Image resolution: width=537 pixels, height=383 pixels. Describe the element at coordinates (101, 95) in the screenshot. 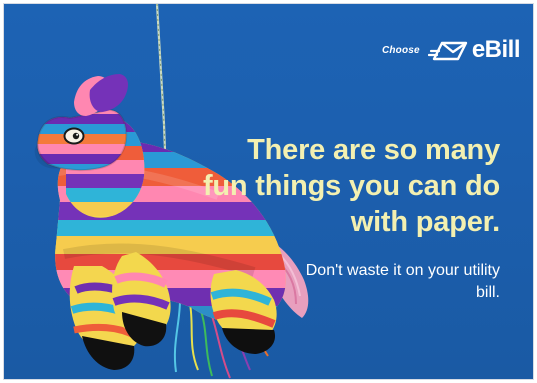

I see `pinata-ears` at that location.